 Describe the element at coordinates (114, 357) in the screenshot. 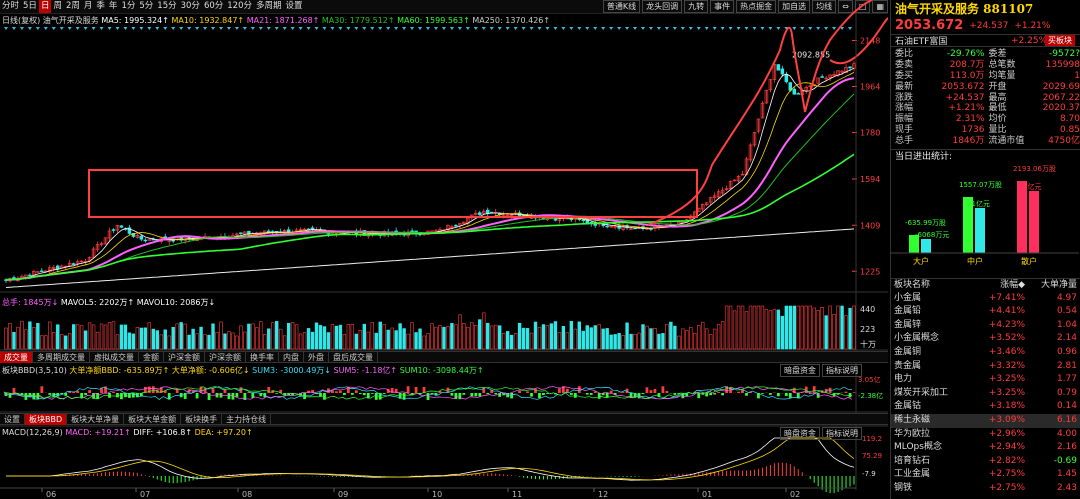

I see `tab-tabs1-2: 虚拟成交量` at that location.